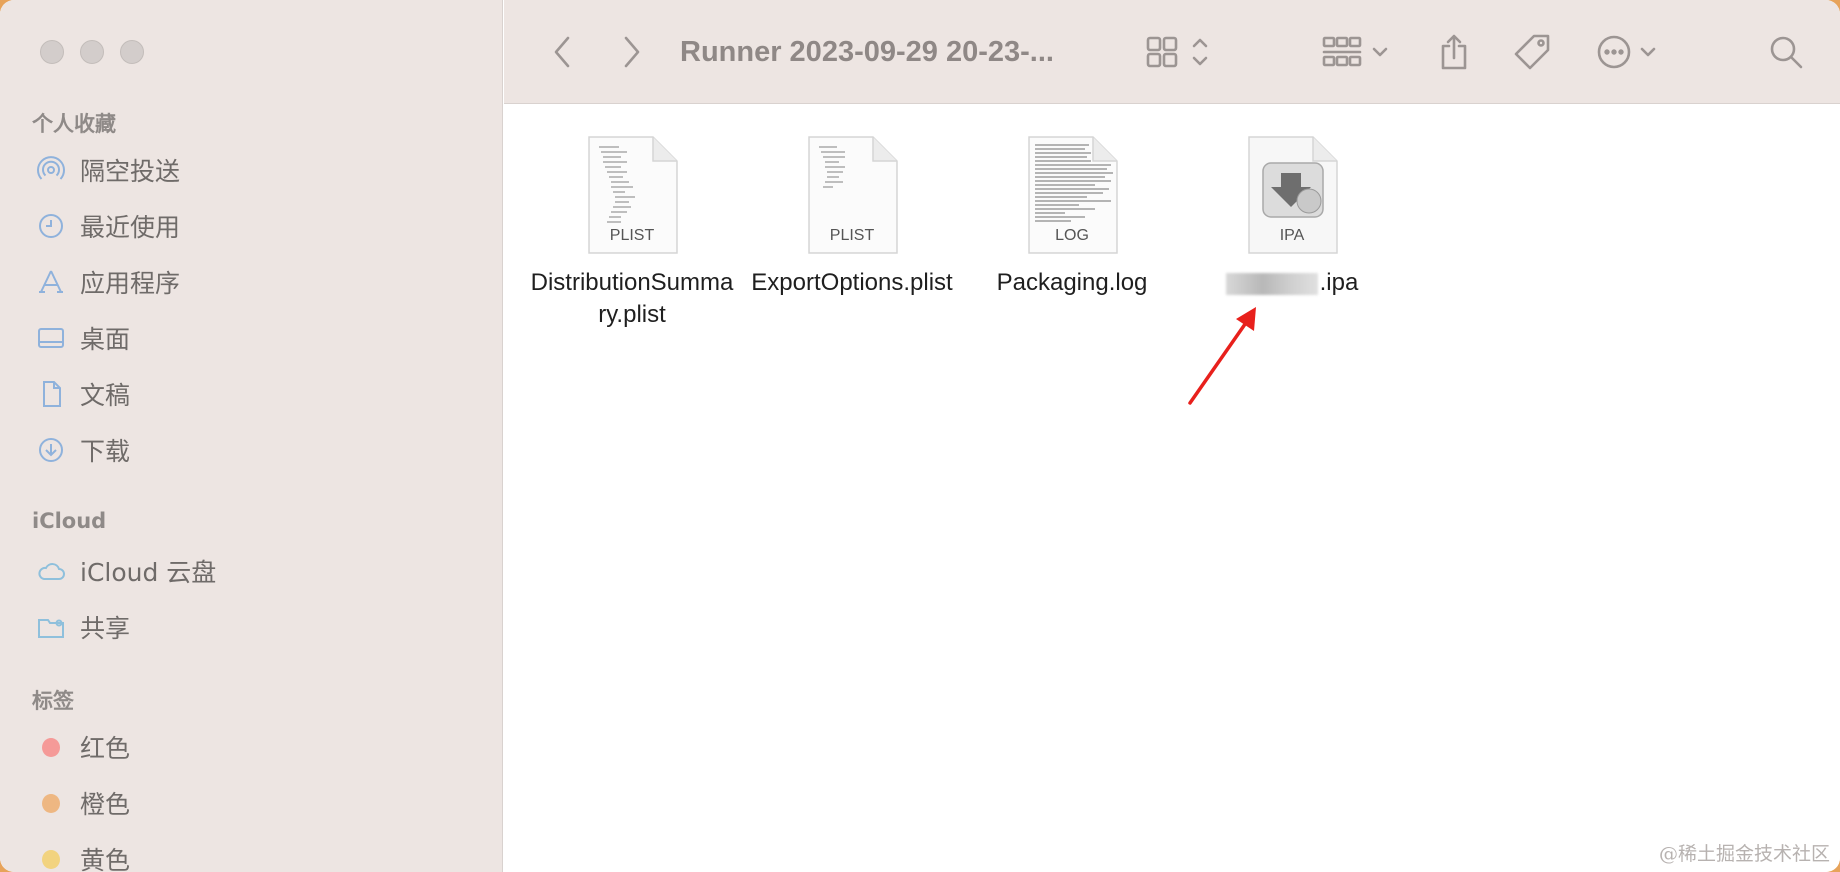 Image resolution: width=1840 pixels, height=872 pixels. Describe the element at coordinates (105, 339) in the screenshot. I see `sidebar-item-label: 桌面` at that location.